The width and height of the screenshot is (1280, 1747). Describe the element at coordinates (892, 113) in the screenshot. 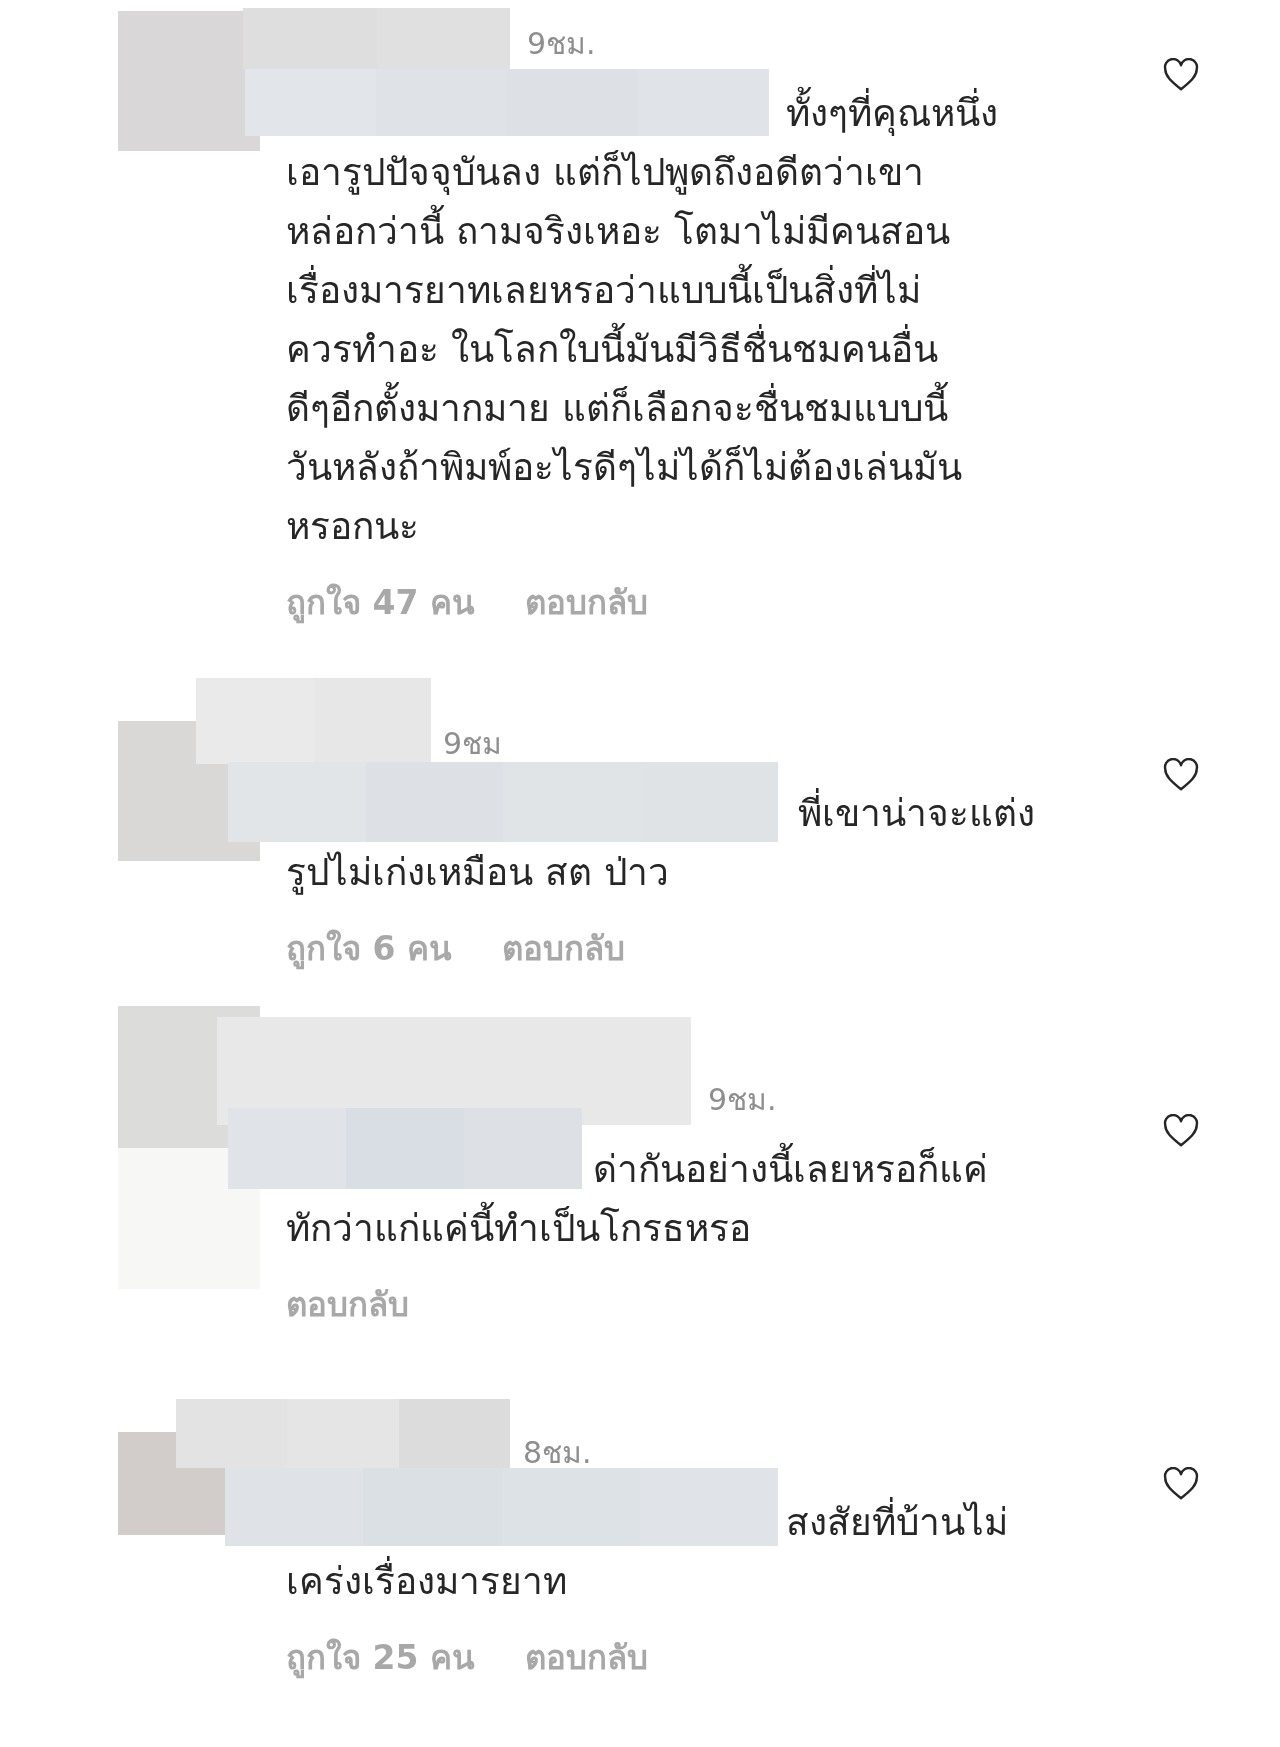

I see `comment-text: ทั้งๆที่คุณหนึ่ง` at that location.